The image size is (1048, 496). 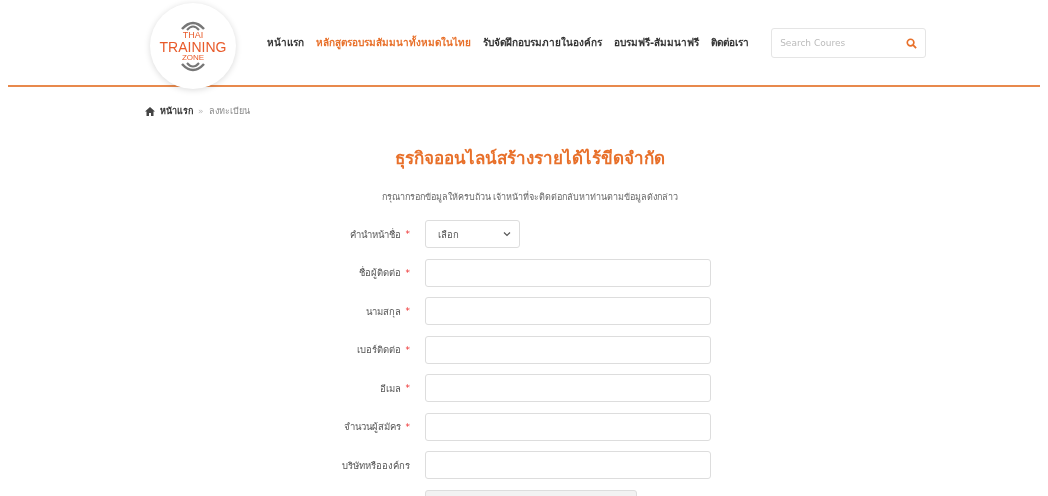 I want to click on field-label: นามสกุล, so click(x=383, y=311).